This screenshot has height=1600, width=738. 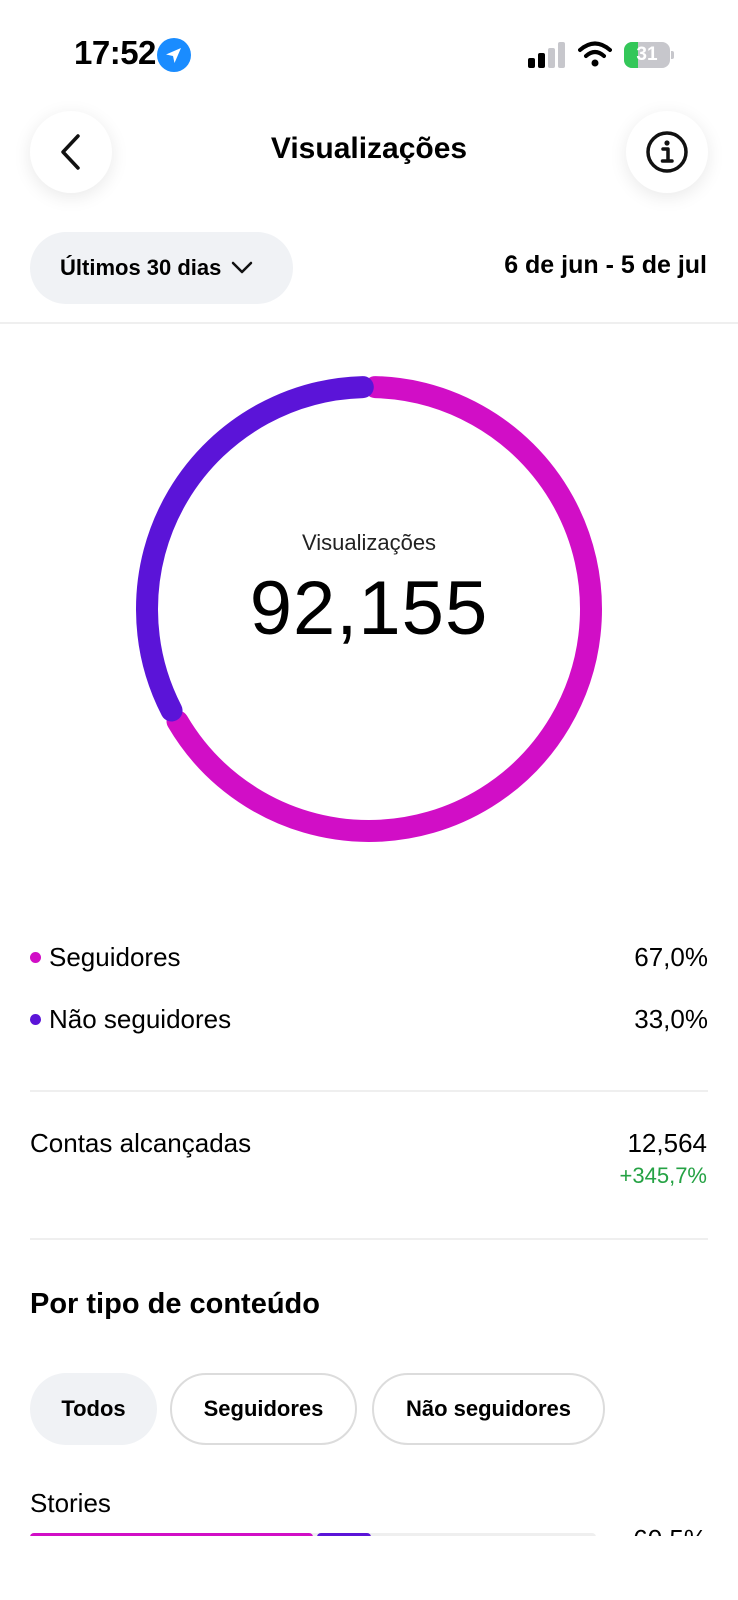 I want to click on status-bar: 17:52 31, so click(x=369, y=50).